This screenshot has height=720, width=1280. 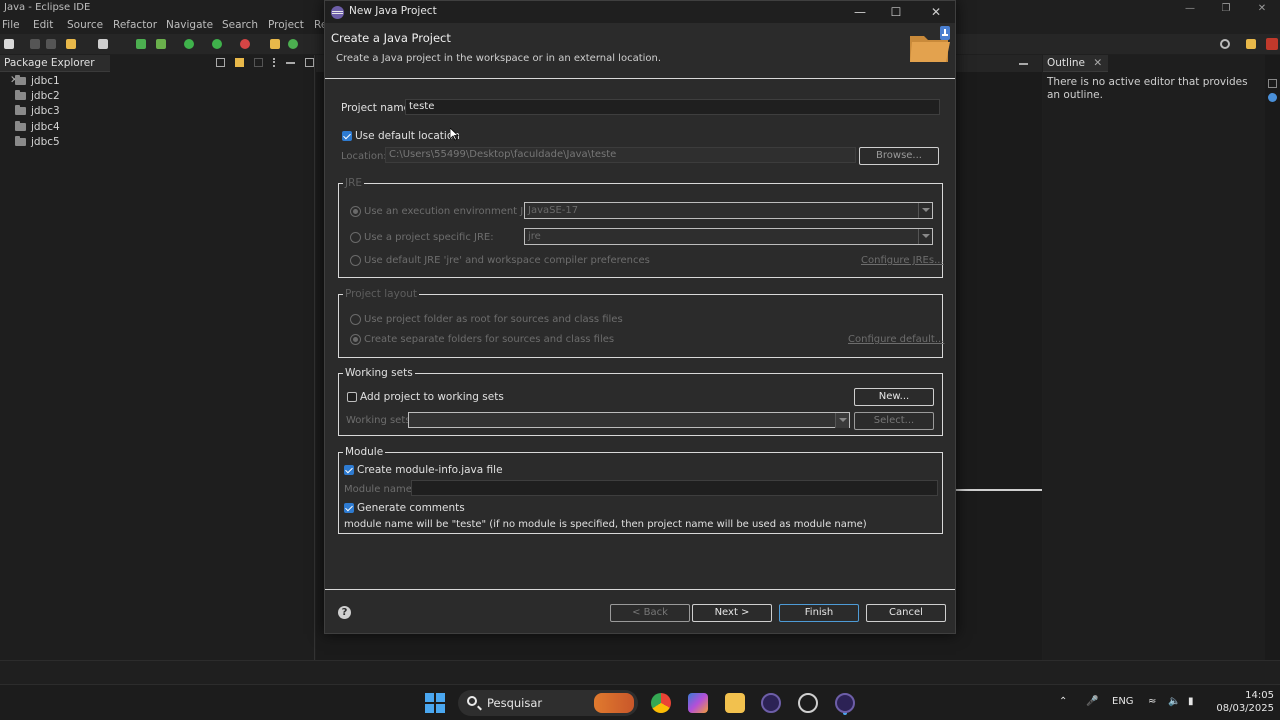 I want to click on wizard-title: Create a Java Project, so click(x=391, y=38).